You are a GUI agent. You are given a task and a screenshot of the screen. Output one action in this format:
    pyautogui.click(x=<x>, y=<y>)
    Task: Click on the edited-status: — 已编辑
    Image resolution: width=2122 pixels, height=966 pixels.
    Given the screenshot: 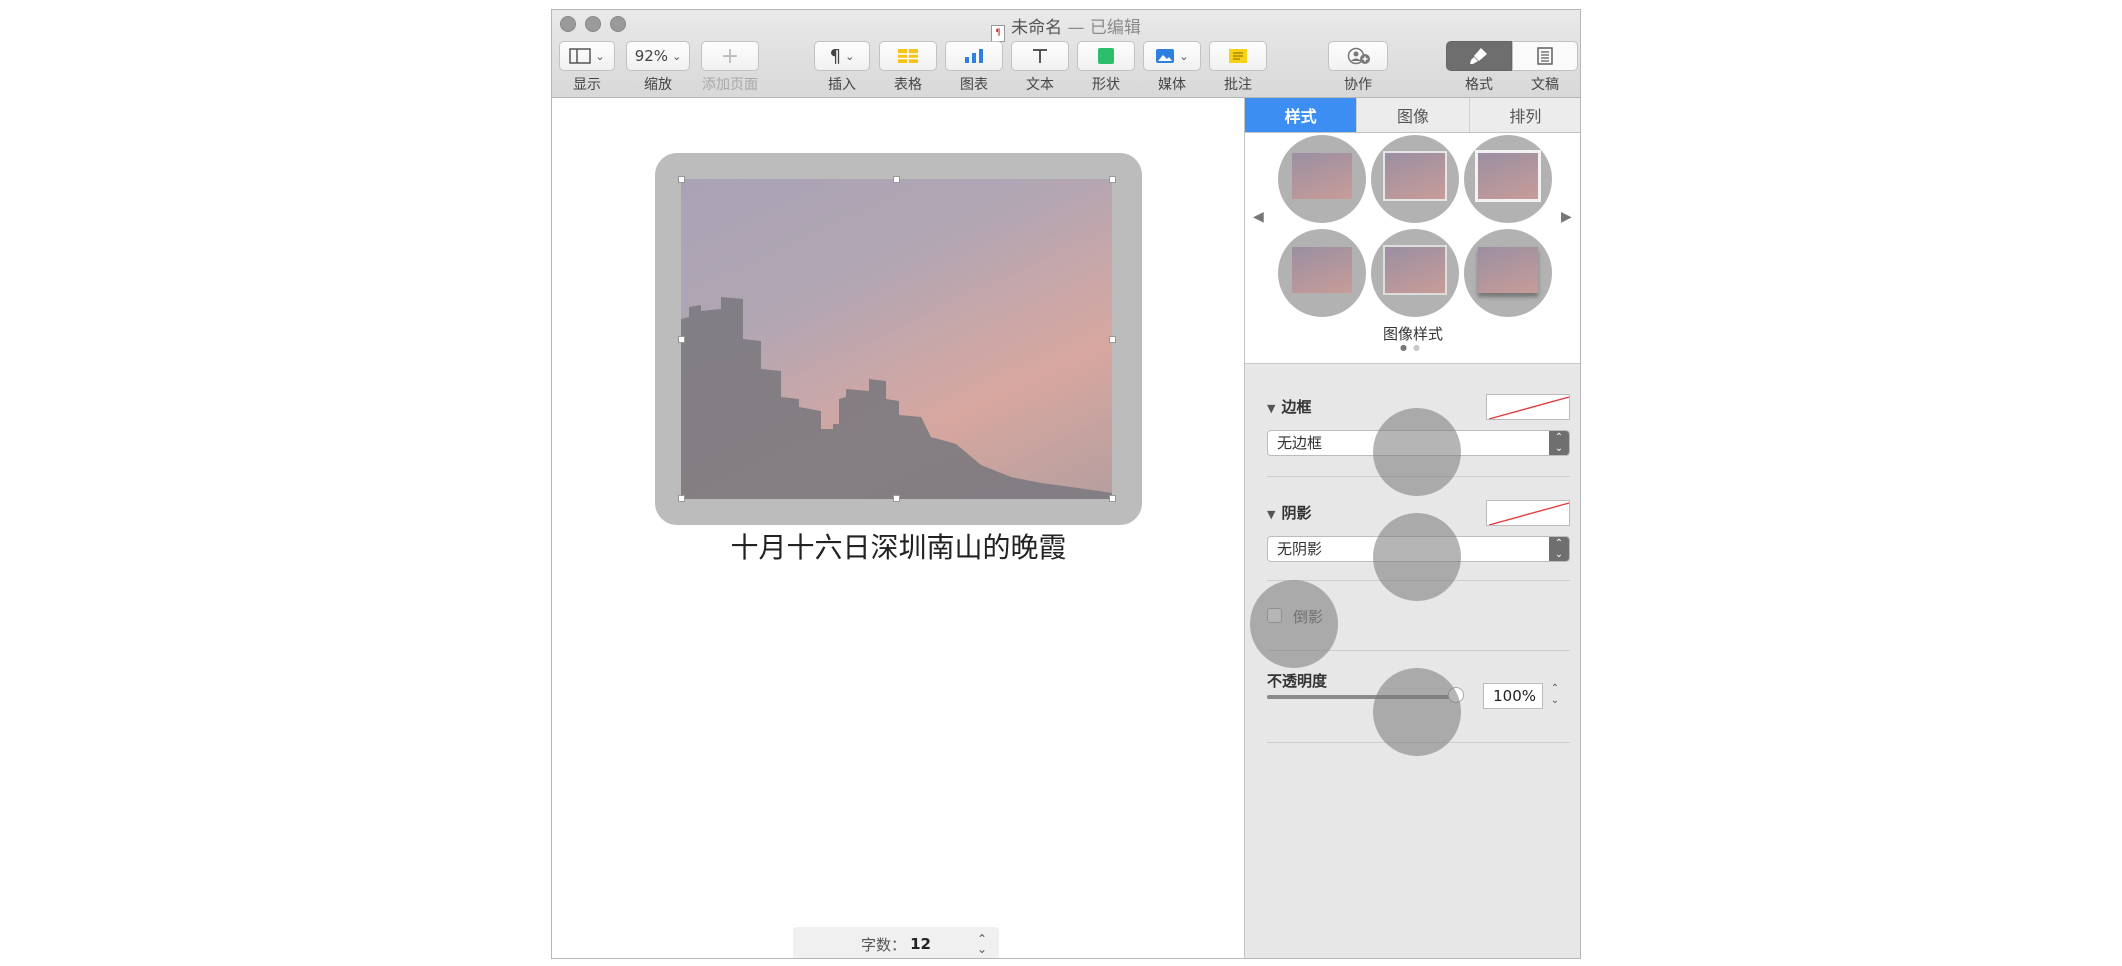 What is the action you would take?
    pyautogui.click(x=1104, y=28)
    